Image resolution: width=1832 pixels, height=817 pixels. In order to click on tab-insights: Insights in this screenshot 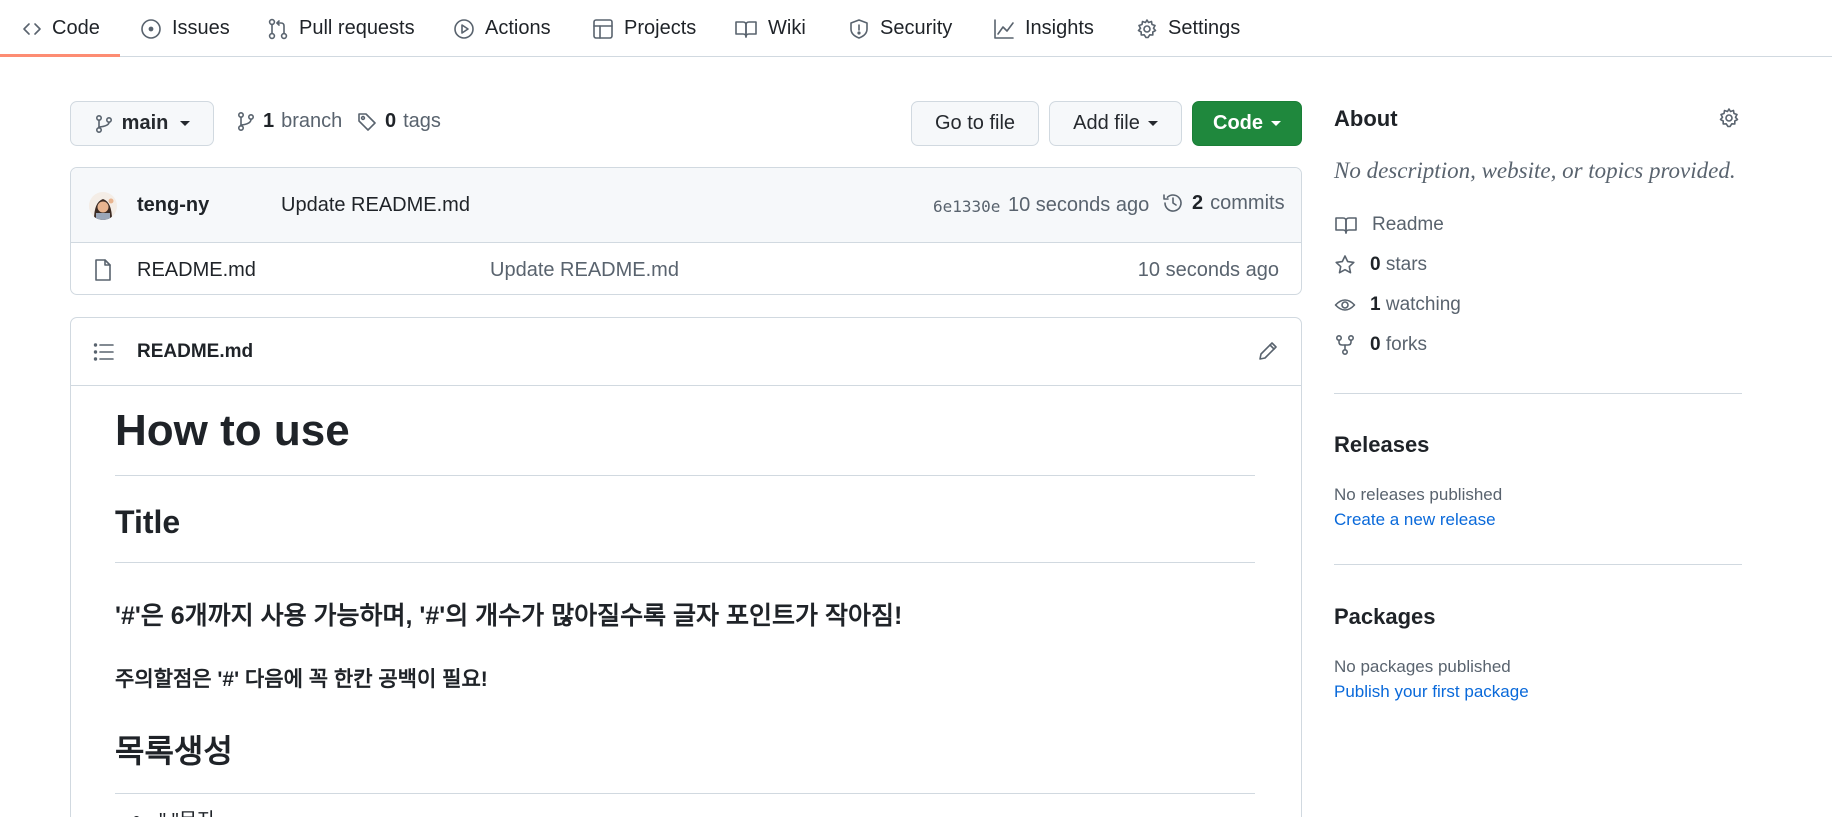, I will do `click(1043, 28)`.